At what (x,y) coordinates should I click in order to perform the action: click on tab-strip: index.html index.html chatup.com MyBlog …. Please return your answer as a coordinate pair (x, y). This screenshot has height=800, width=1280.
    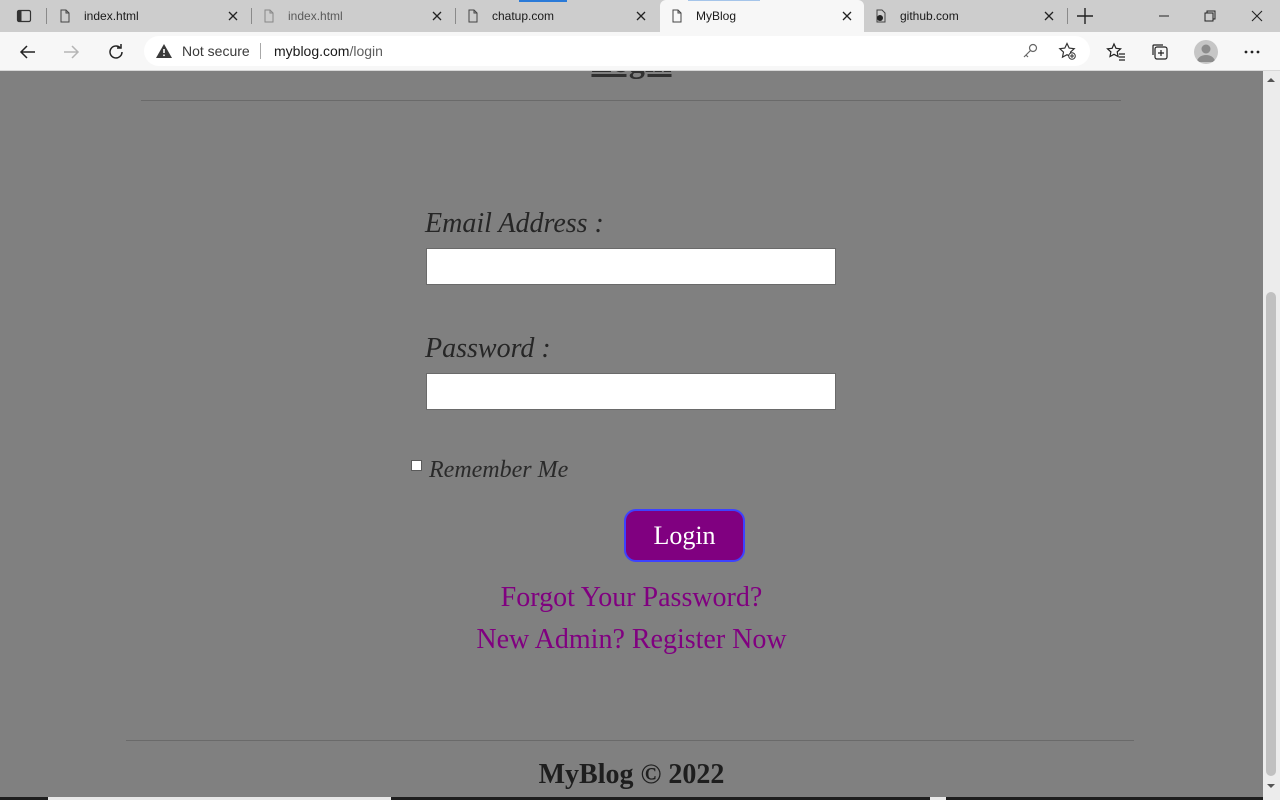
    Looking at the image, I should click on (640, 16).